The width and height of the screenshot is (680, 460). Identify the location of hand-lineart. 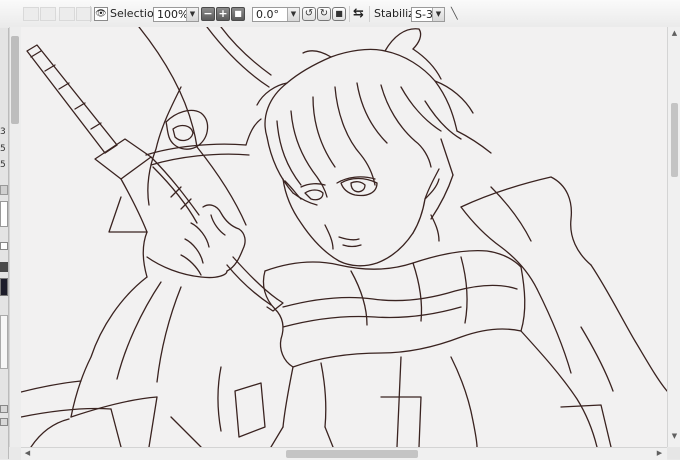
(194, 241).